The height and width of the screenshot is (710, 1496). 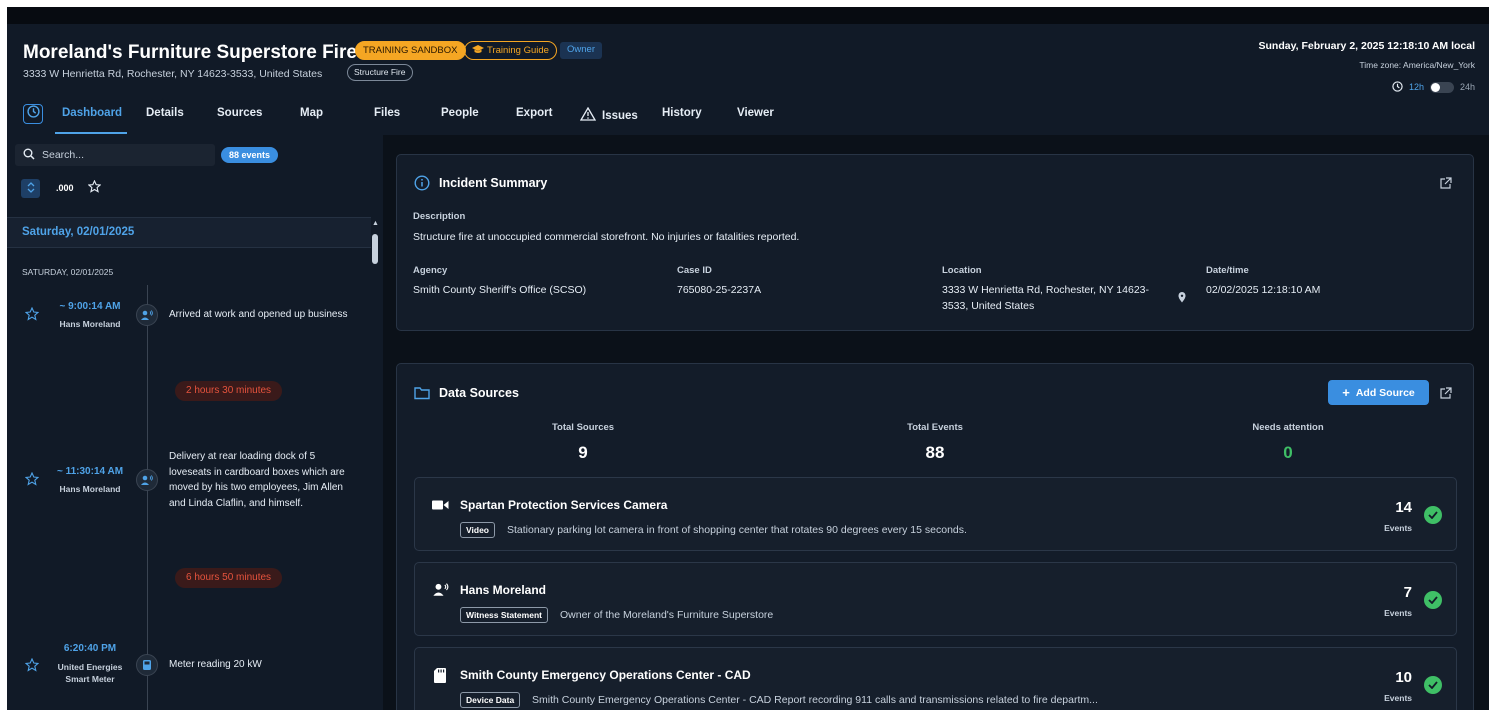 What do you see at coordinates (503, 590) in the screenshot?
I see `source-name: Hans Moreland` at bounding box center [503, 590].